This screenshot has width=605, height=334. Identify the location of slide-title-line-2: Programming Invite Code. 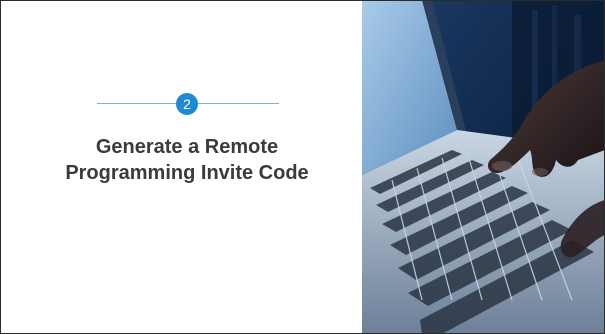
(187, 173).